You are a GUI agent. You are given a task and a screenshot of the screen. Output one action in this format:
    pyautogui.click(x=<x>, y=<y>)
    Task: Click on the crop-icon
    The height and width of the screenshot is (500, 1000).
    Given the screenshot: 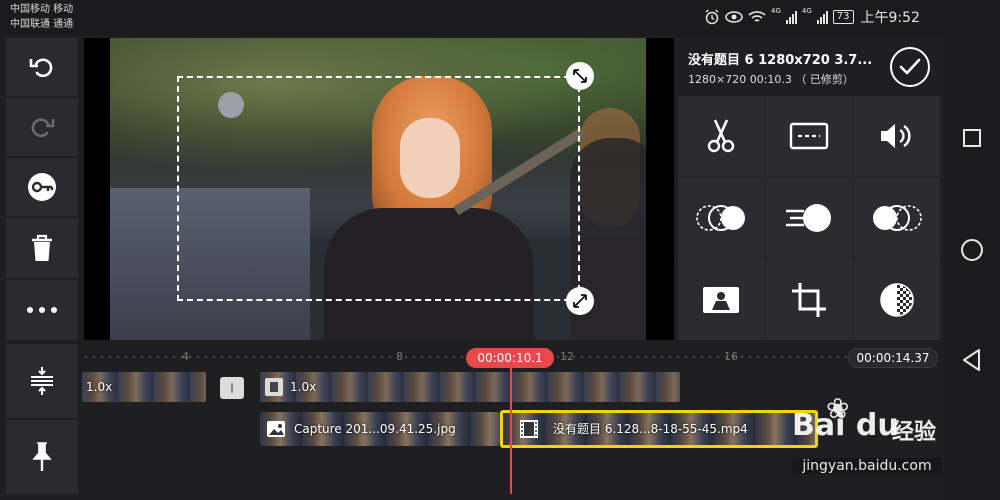 What is the action you would take?
    pyautogui.click(x=809, y=300)
    